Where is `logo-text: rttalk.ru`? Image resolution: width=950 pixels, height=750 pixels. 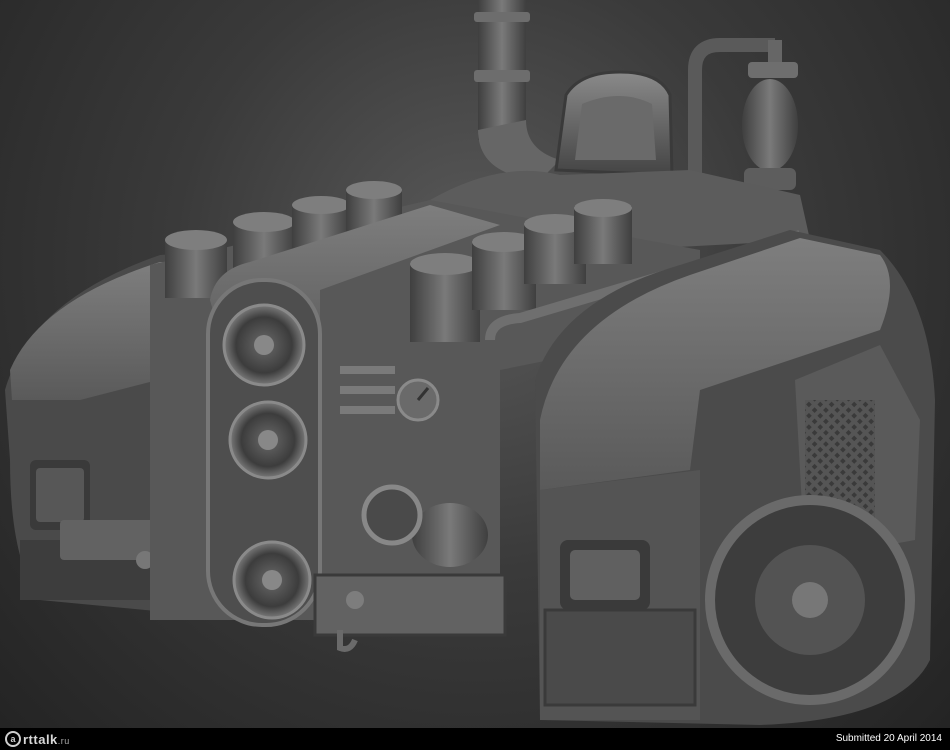 logo-text: rttalk.ru is located at coordinates (46, 739).